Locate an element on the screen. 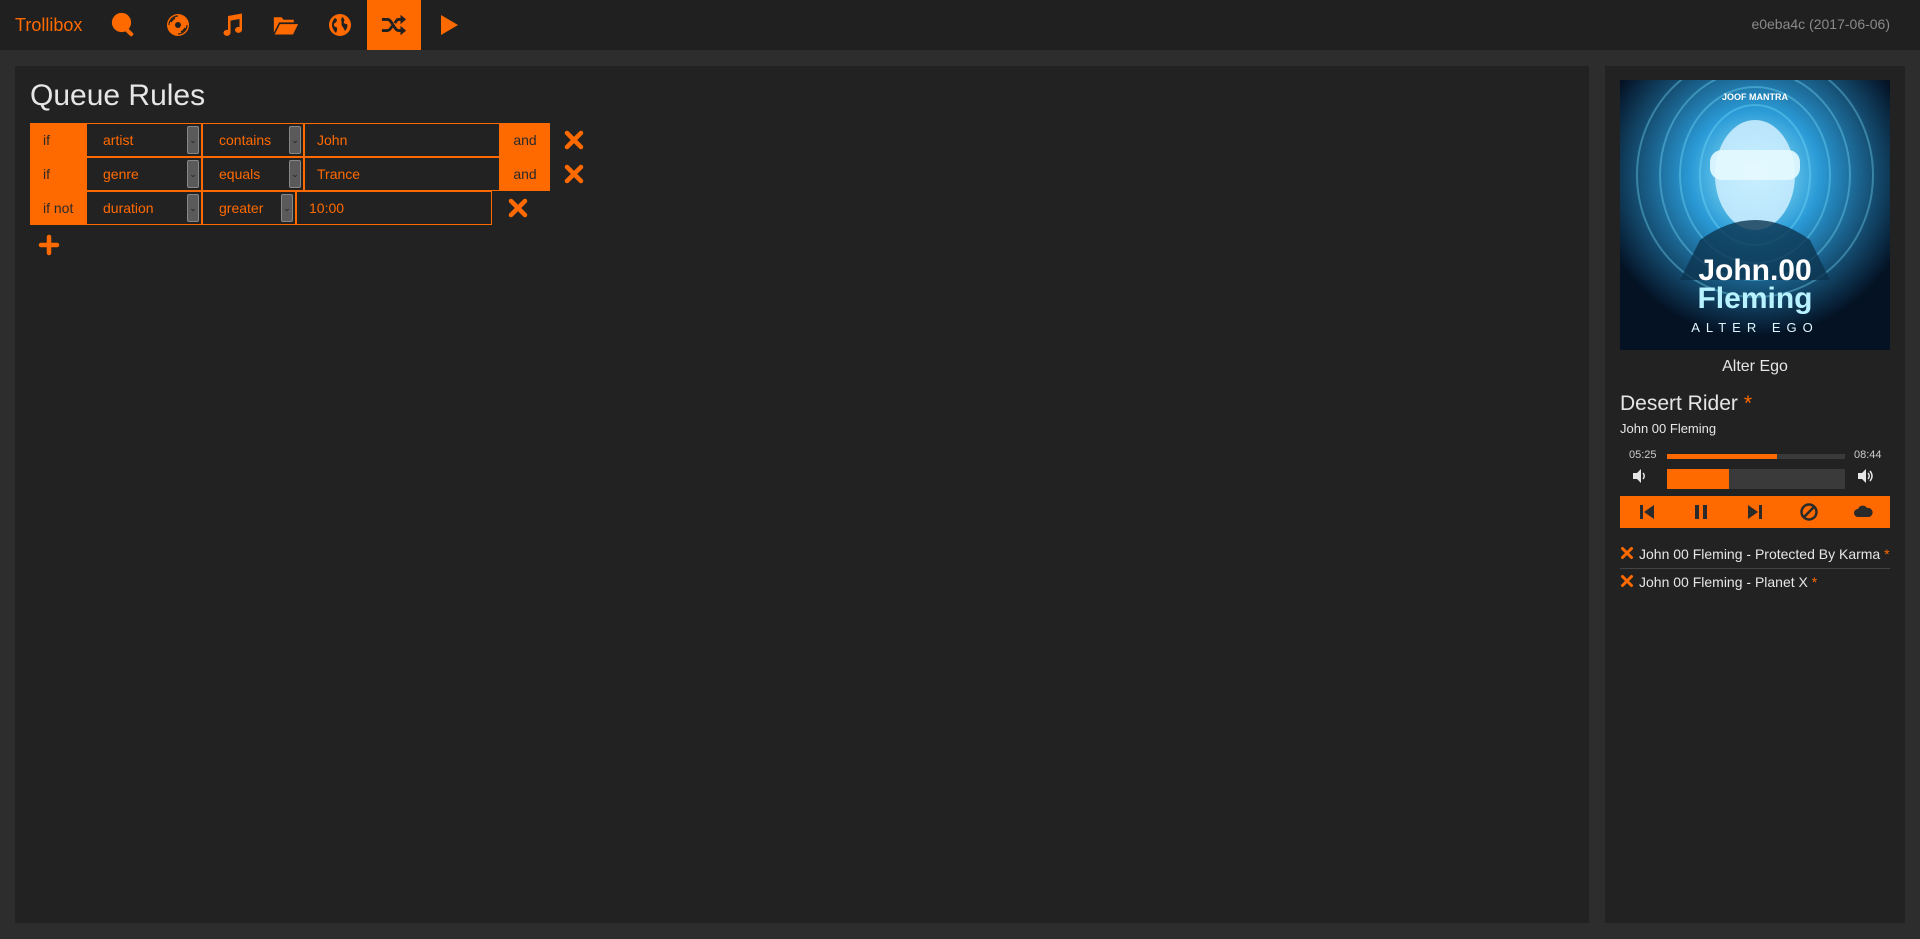 Image resolution: width=1920 pixels, height=939 pixels. rule-attribute-value: artist is located at coordinates (118, 140).